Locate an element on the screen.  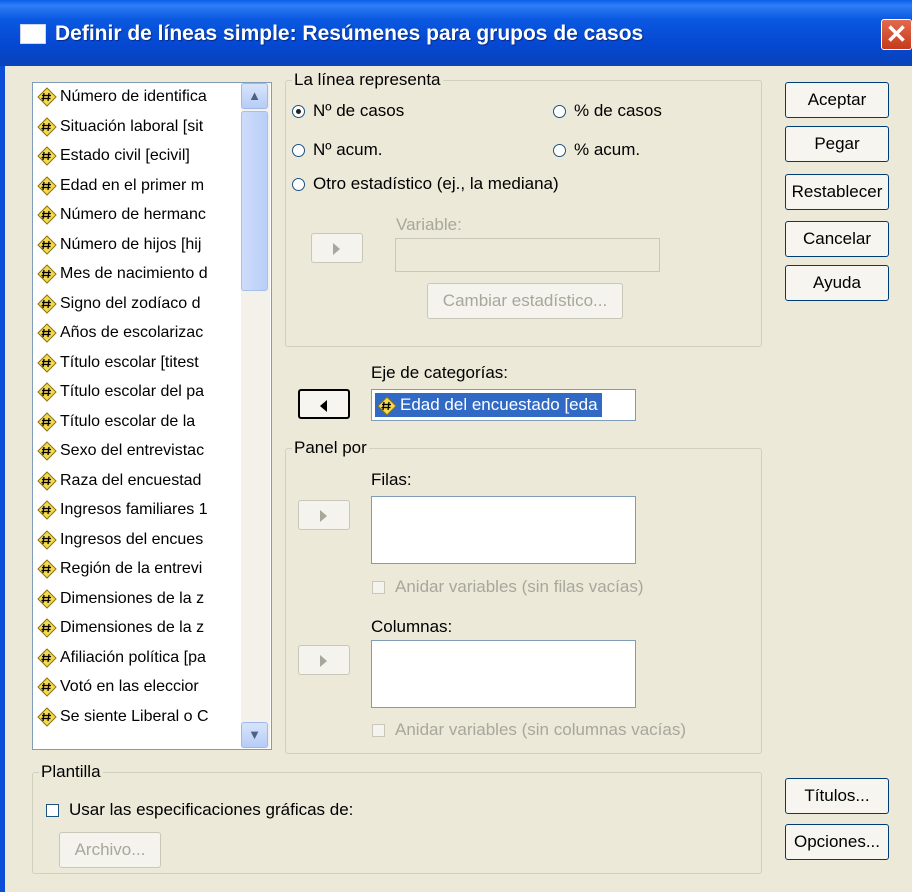
cancel-button: Cancelar is located at coordinates (837, 239).